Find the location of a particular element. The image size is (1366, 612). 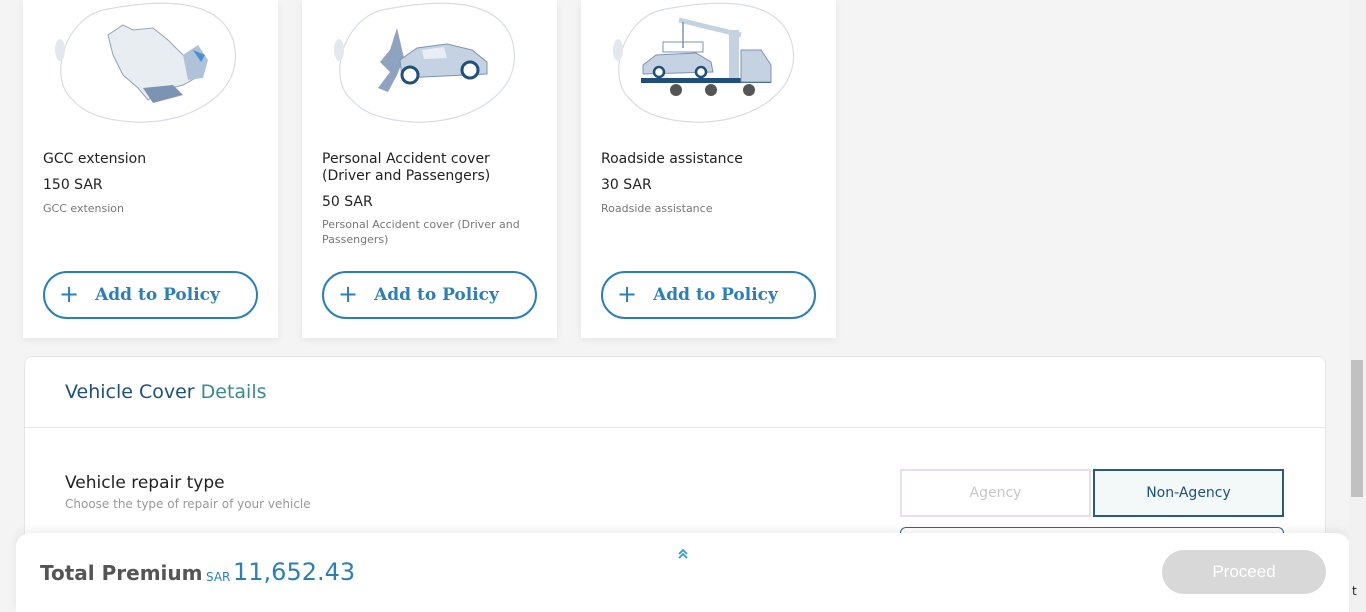

addon-description: GCC extension is located at coordinates (84, 208).